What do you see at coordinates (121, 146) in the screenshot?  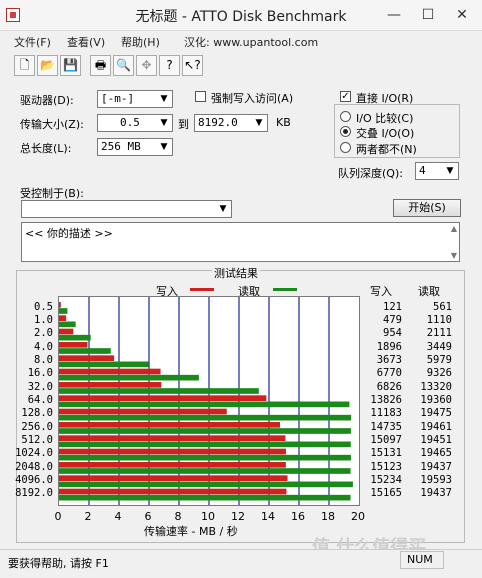 I see `total-length-value: 256 MB` at bounding box center [121, 146].